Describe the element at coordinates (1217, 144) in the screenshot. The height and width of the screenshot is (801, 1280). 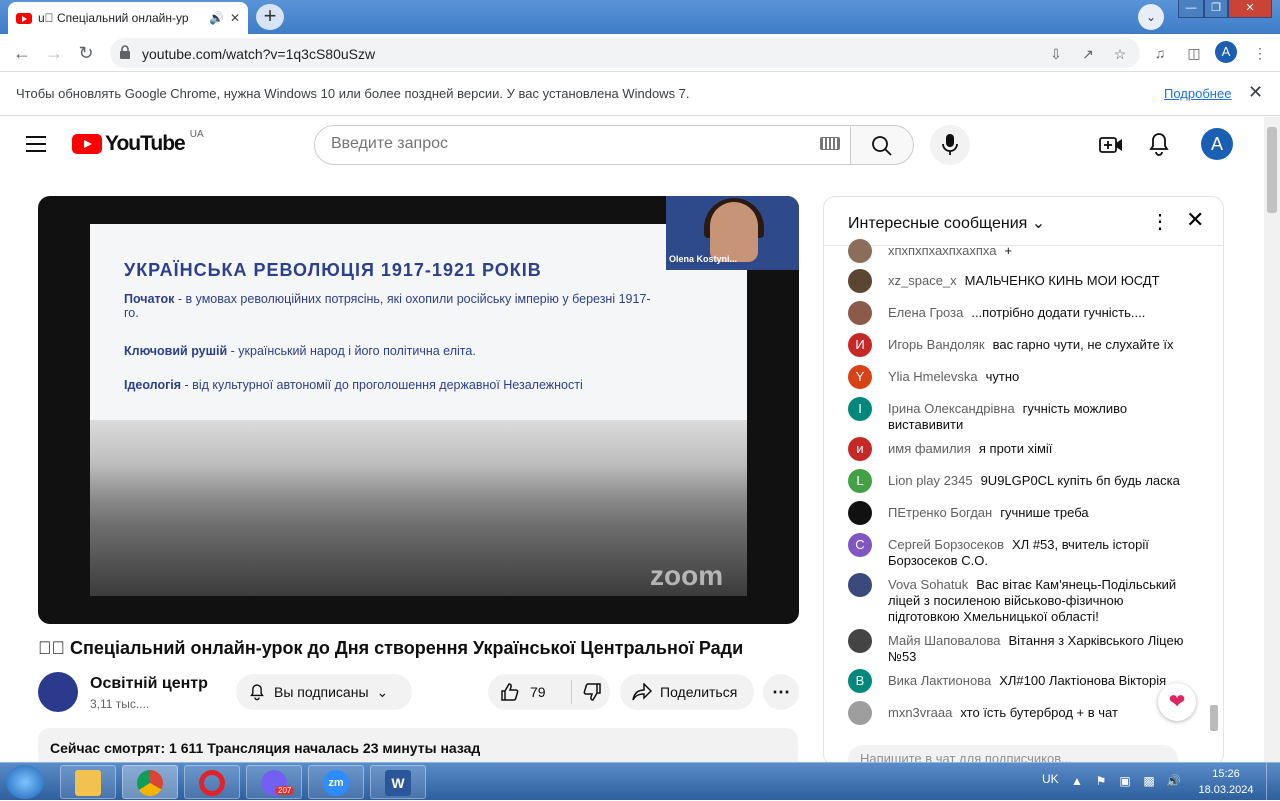
I see `account-avatar: A` at that location.